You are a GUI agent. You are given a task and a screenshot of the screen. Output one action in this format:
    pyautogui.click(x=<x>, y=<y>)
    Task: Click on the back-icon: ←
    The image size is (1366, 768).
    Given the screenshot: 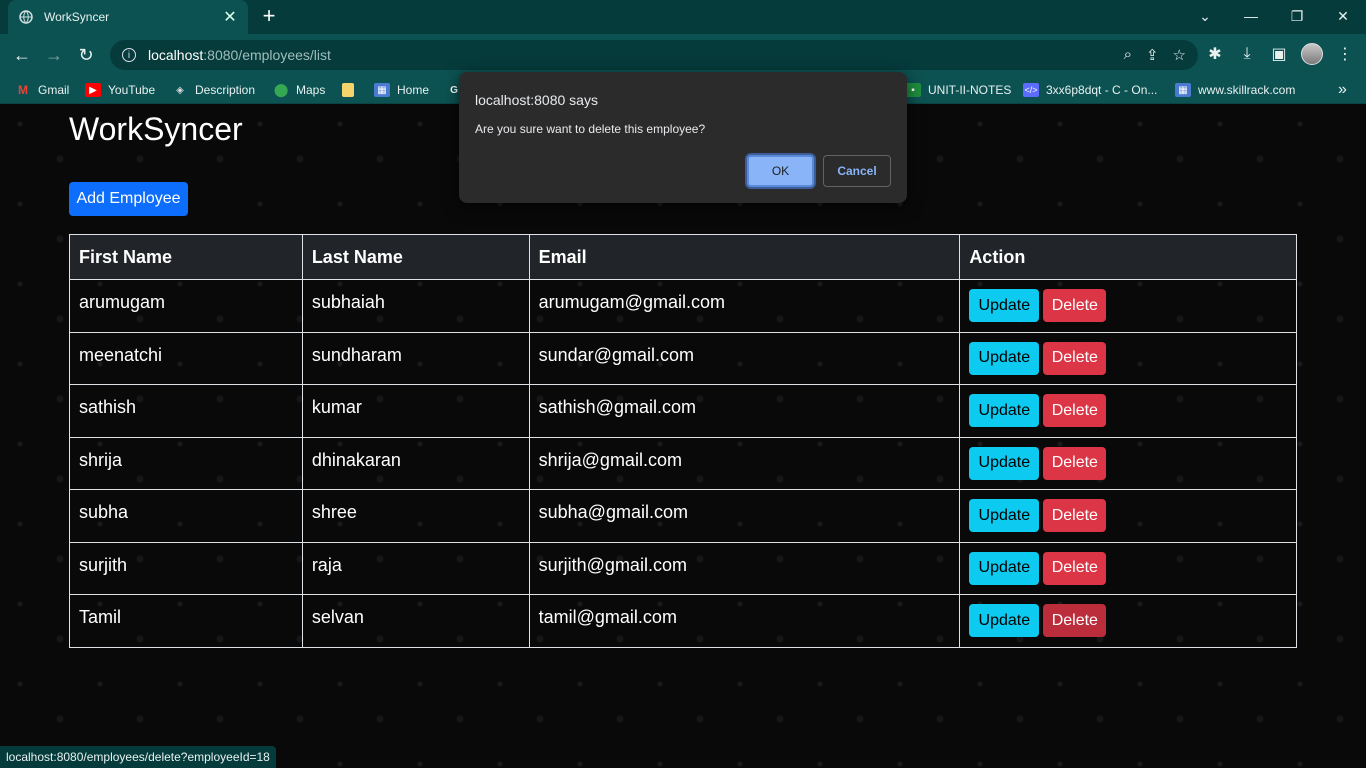 What is the action you would take?
    pyautogui.click(x=22, y=55)
    